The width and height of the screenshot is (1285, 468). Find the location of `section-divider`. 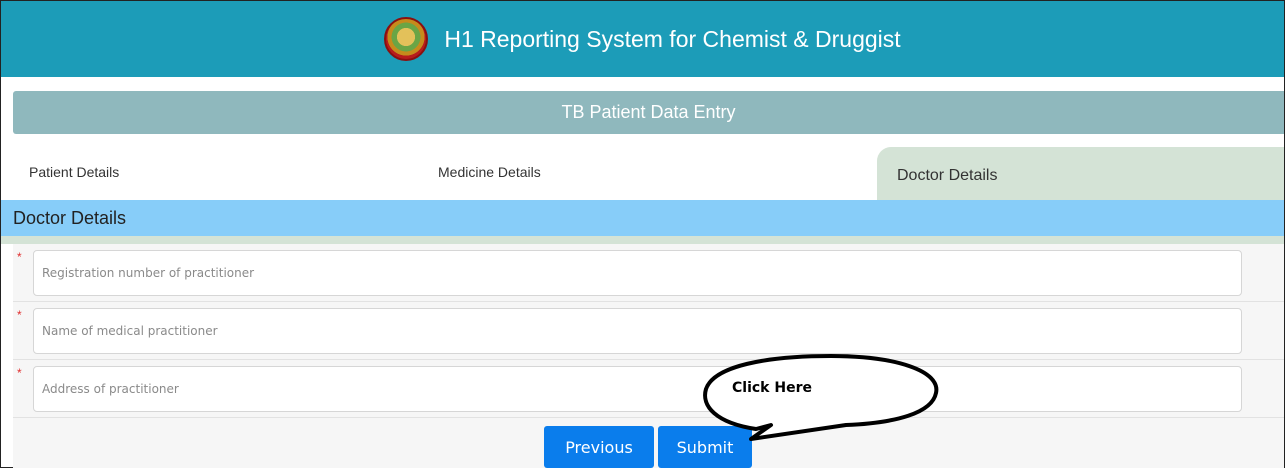

section-divider is located at coordinates (642, 240).